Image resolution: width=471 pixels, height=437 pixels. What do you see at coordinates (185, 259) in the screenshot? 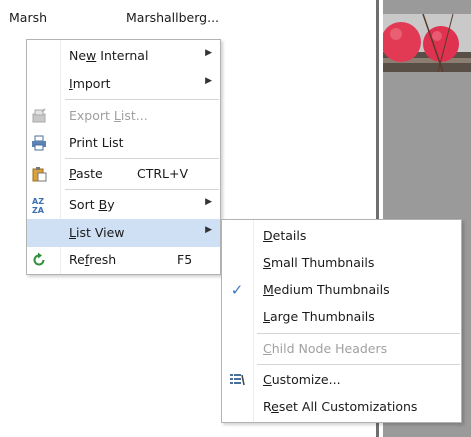
I see `menu-item-shortcut: F5` at bounding box center [185, 259].